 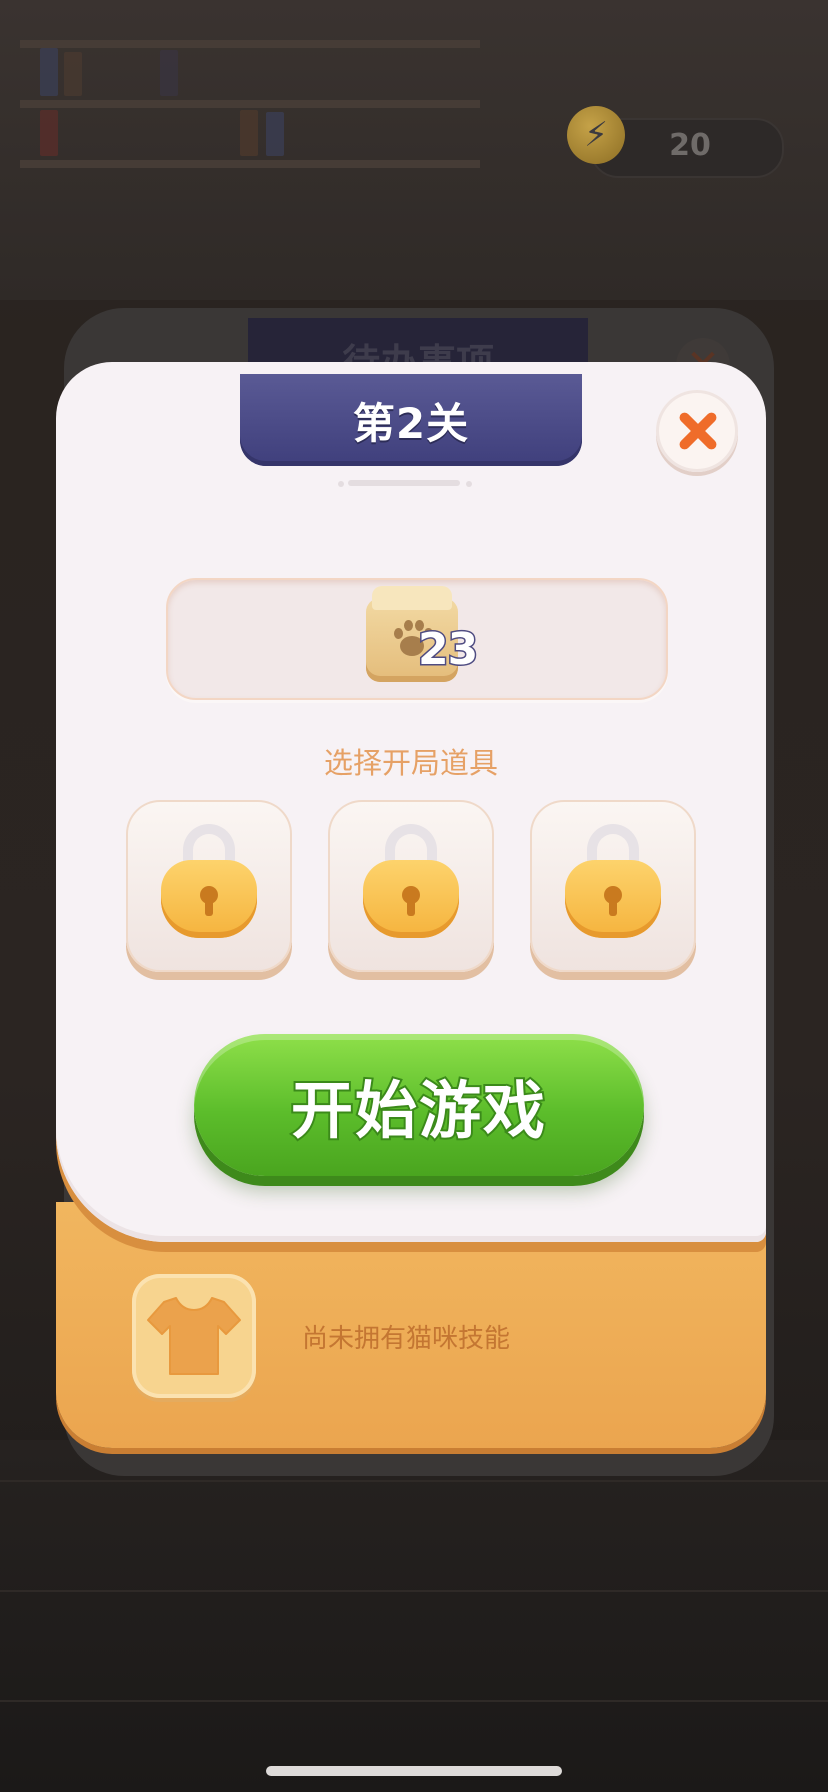 I want to click on close-icon, so click(x=697, y=431).